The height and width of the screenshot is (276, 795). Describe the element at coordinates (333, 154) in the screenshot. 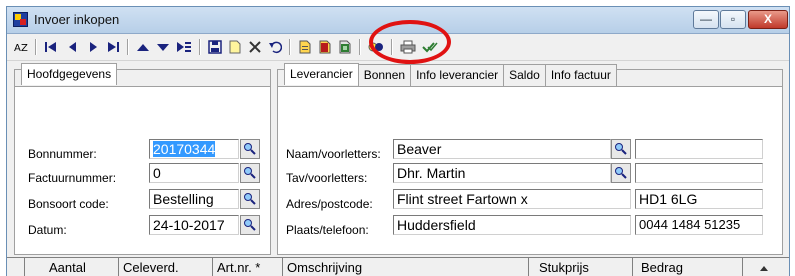

I see `naam-label: Naam/voorletters:` at that location.